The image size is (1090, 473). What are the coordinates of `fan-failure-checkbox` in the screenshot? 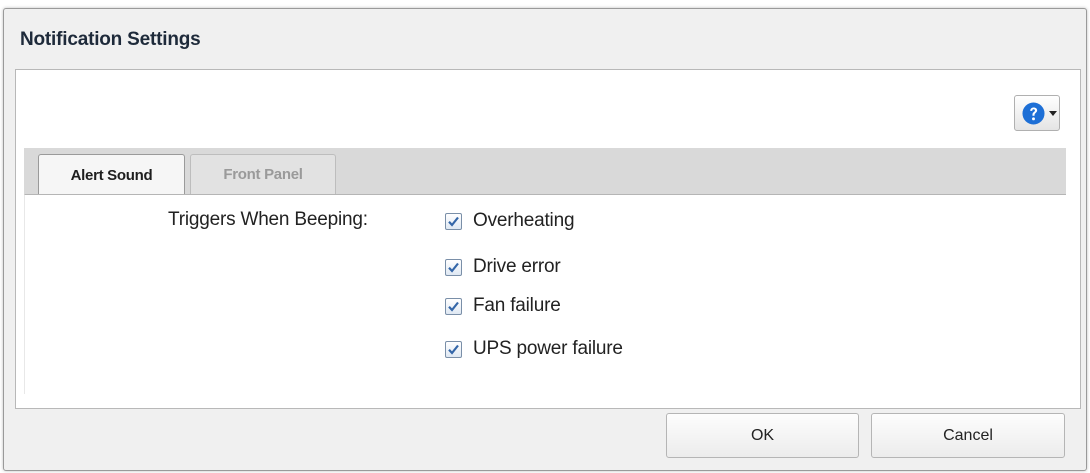 It's located at (453, 306).